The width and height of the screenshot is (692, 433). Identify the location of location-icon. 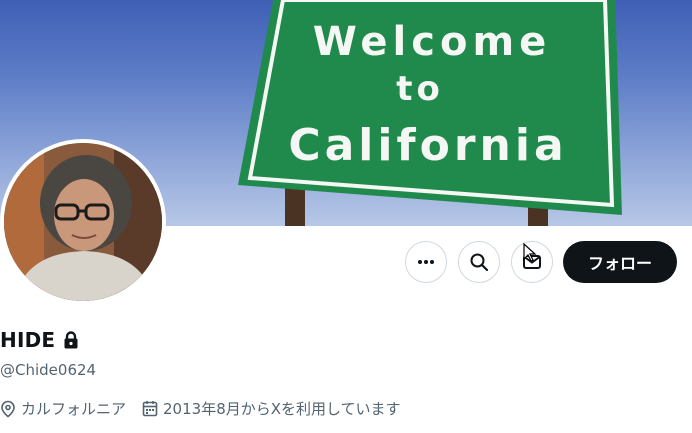
(8, 409).